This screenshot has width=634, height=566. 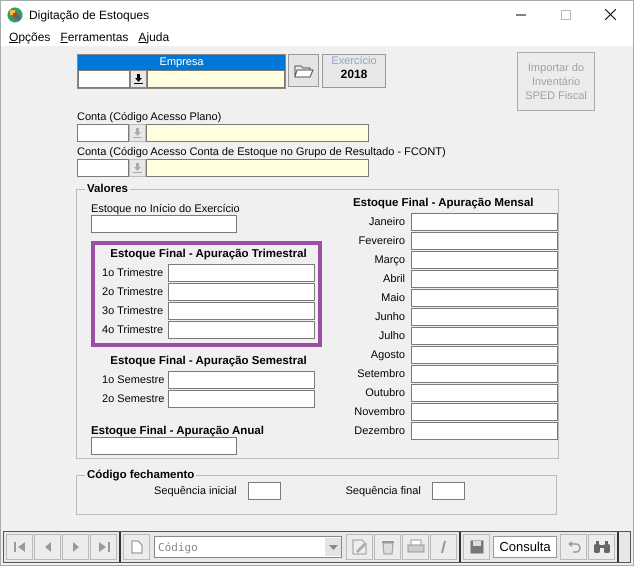 What do you see at coordinates (107, 189) in the screenshot?
I see `group-title: Valores` at bounding box center [107, 189].